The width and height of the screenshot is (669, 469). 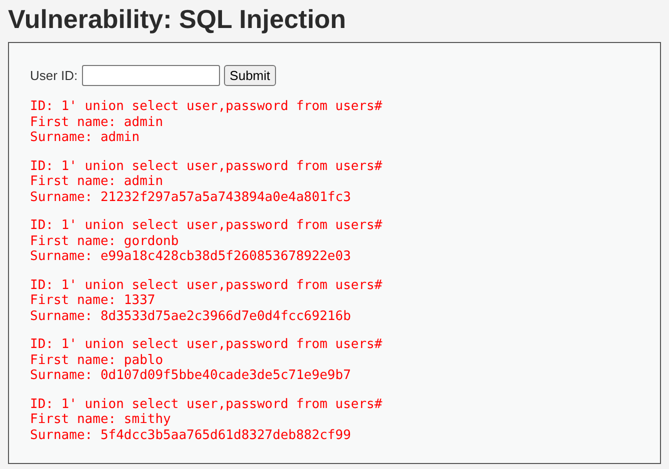 What do you see at coordinates (101, 420) in the screenshot?
I see `first-name-line: First name: smithy` at bounding box center [101, 420].